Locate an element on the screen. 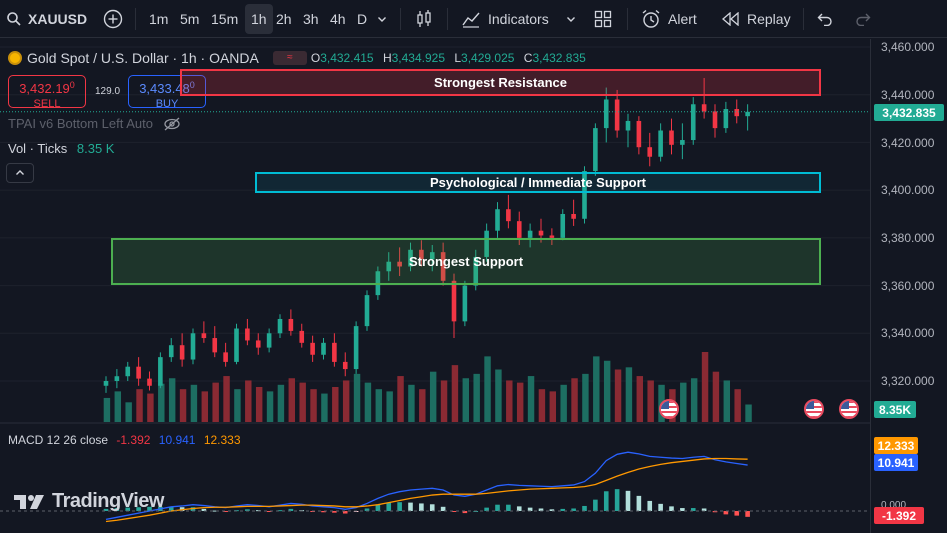  undo-button is located at coordinates (825, 19).